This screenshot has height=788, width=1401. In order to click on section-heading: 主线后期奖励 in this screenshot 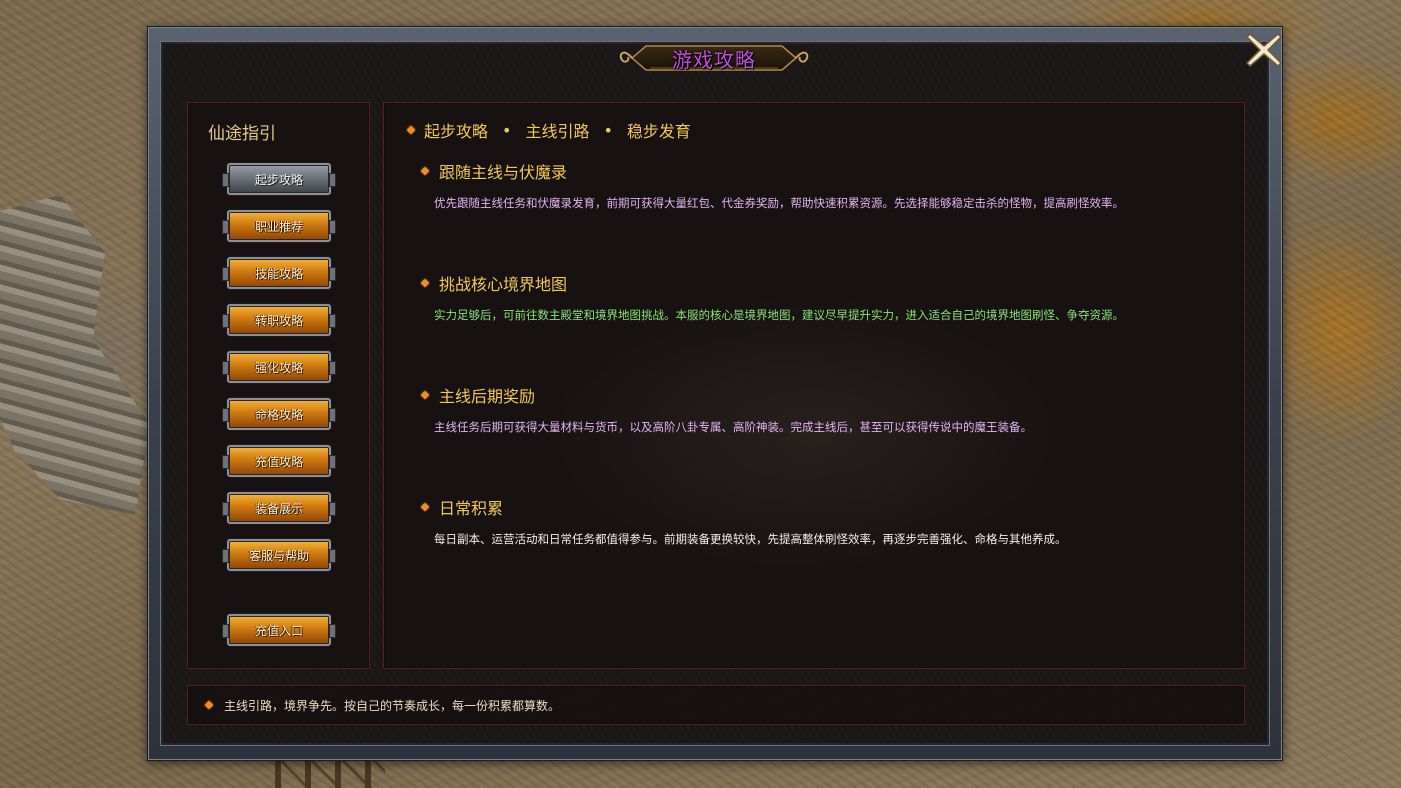, I will do `click(487, 396)`.